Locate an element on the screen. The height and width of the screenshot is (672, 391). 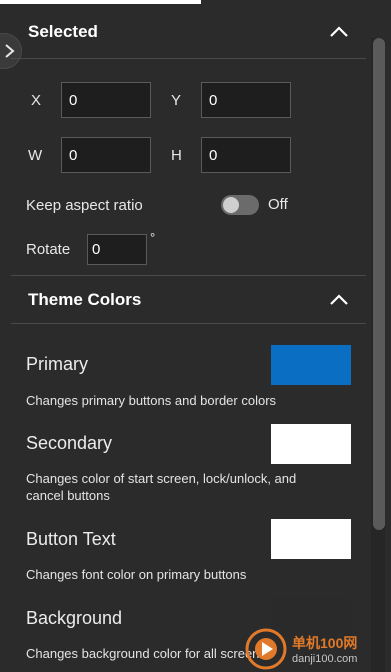
watermark: 单机100网 danji100.com is located at coordinates (317, 649).